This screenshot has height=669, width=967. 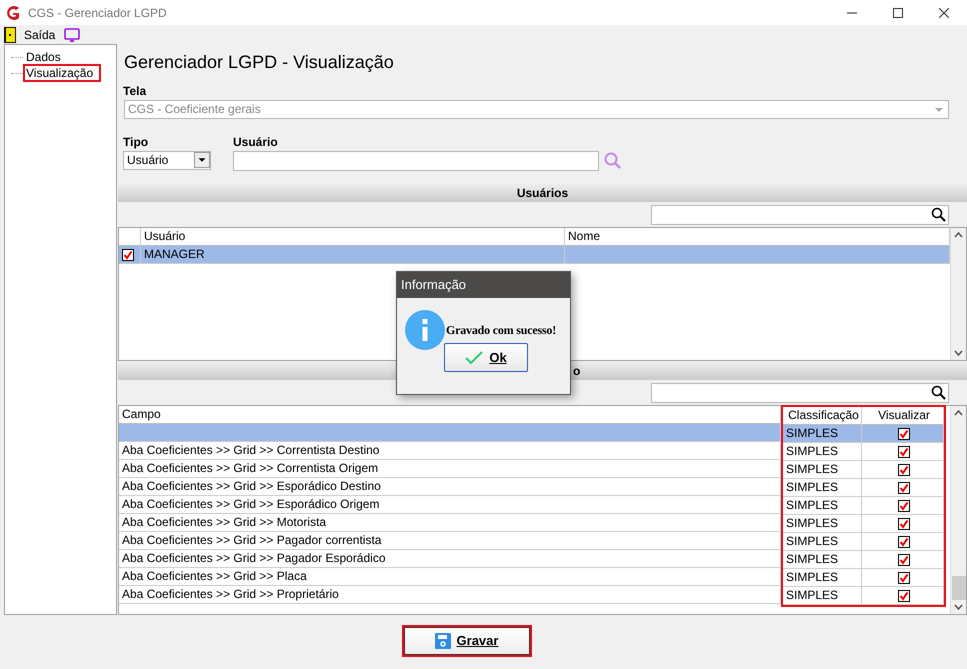 I want to click on app-logo-icon, so click(x=13, y=13).